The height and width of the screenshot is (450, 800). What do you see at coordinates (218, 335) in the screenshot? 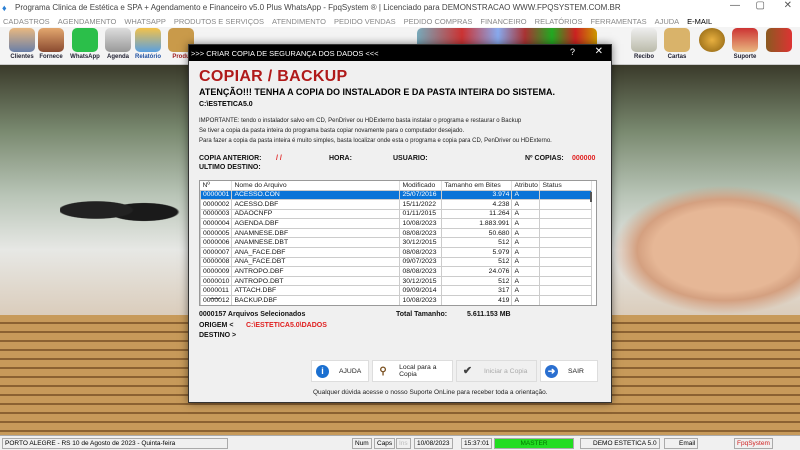
I see `destino-label: DESTINO >` at bounding box center [218, 335].